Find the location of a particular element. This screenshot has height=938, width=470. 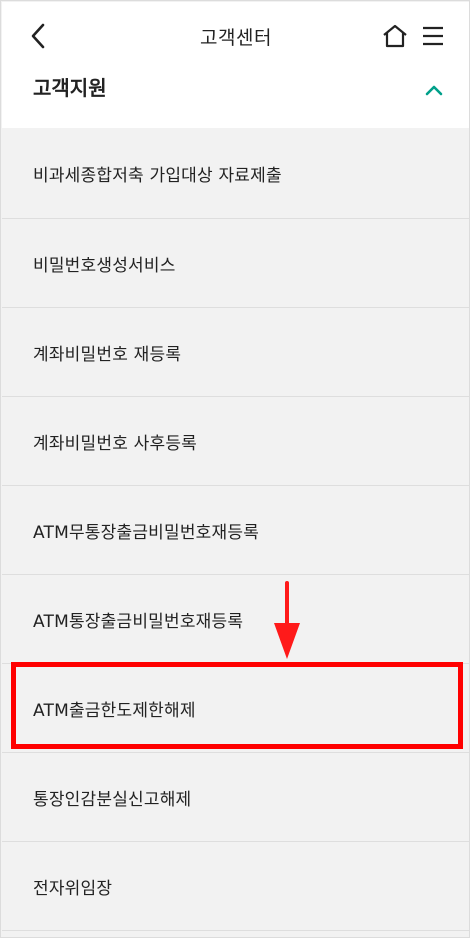

list-item-label: 계좌비밀번호 사후등록 is located at coordinates (115, 443).